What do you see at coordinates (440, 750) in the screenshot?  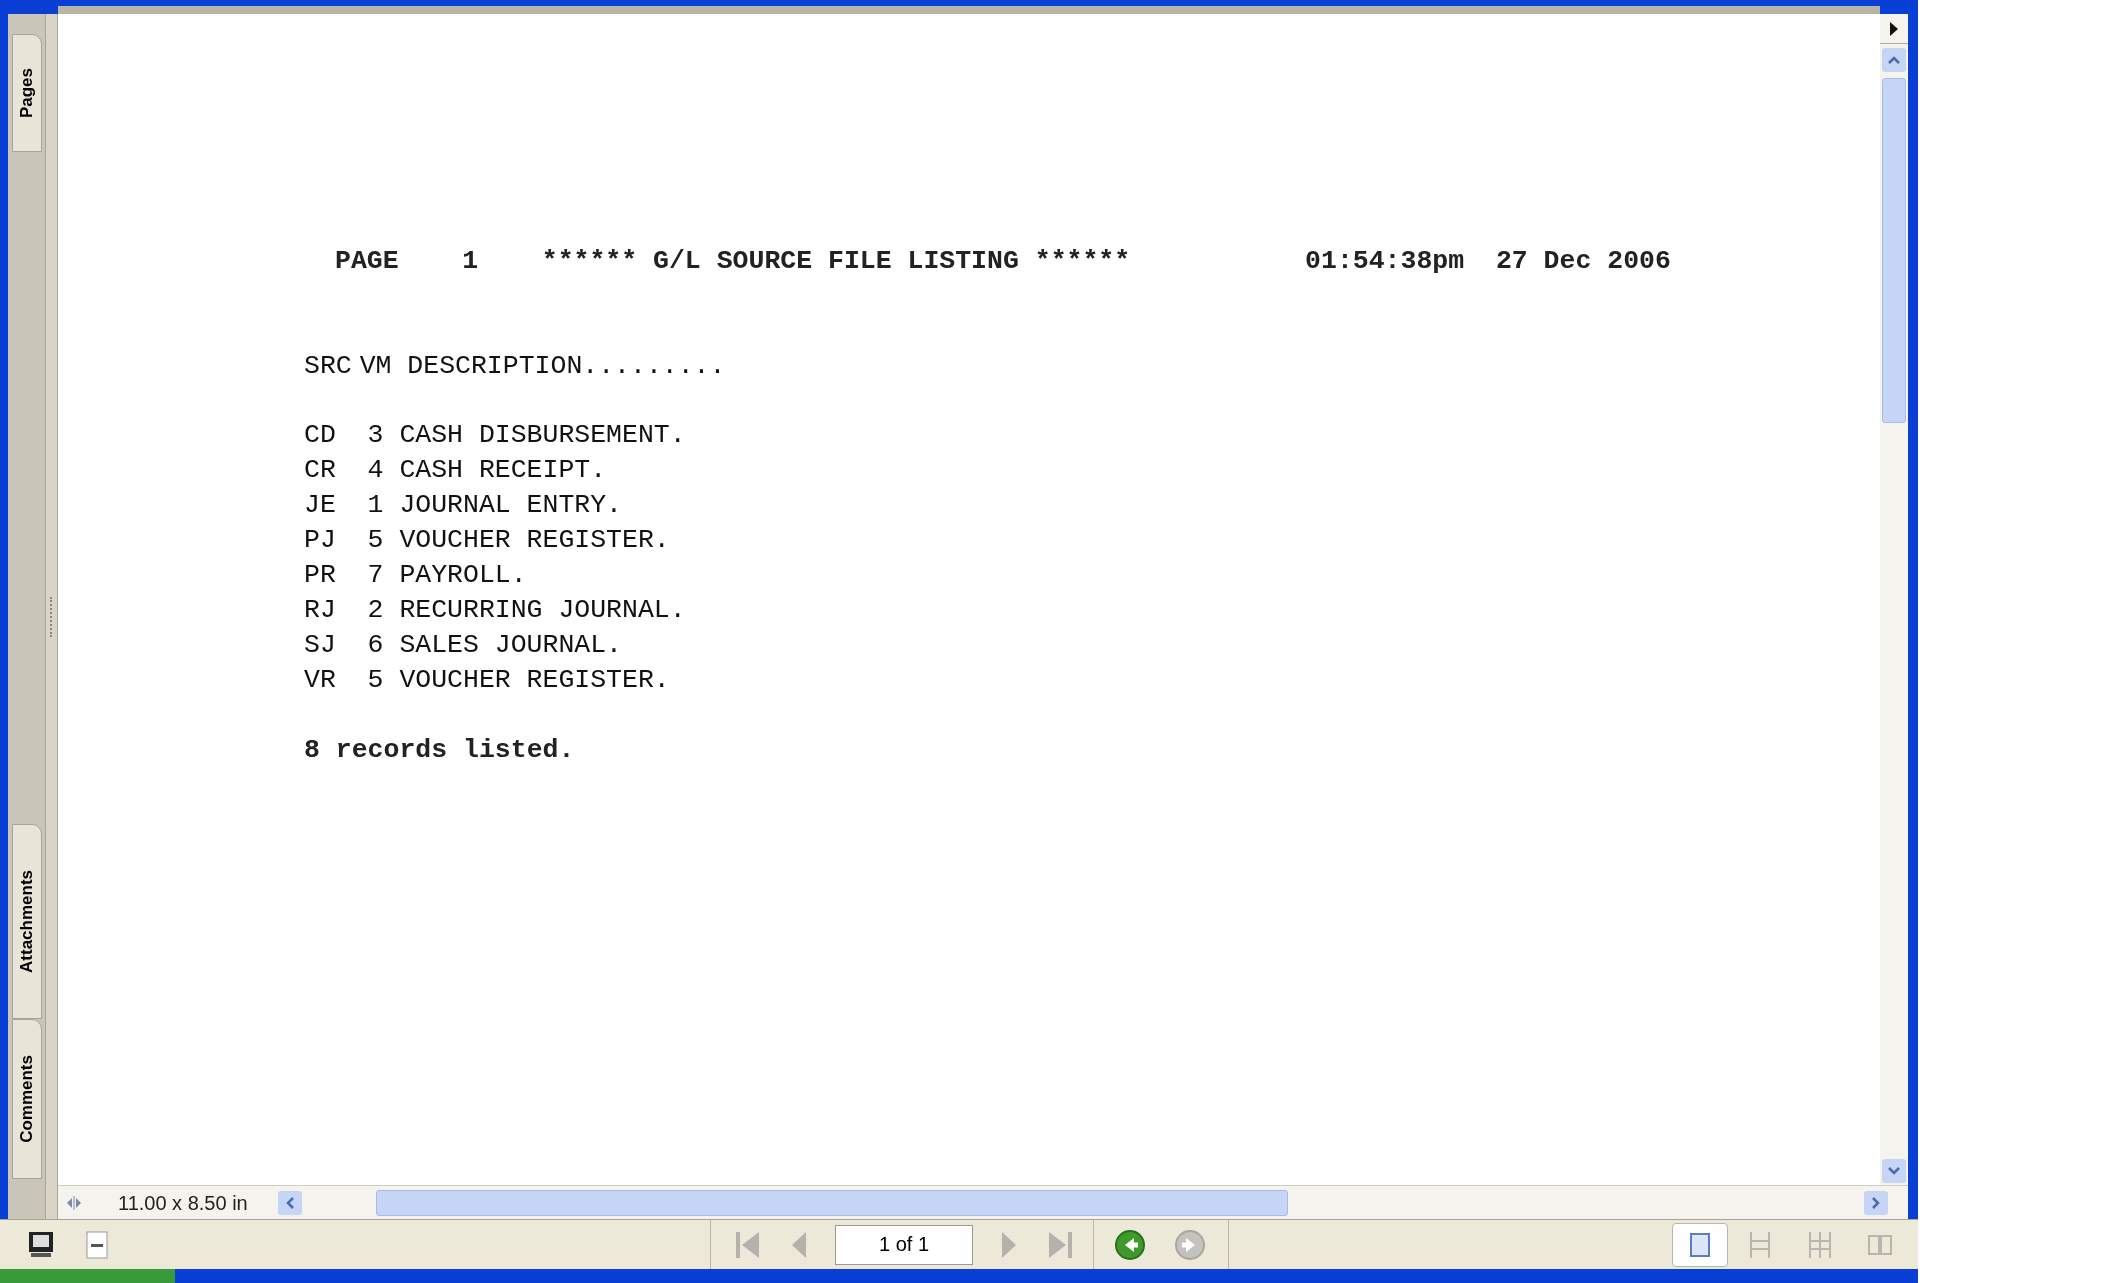 I see `record-count: 8 records listed.` at bounding box center [440, 750].